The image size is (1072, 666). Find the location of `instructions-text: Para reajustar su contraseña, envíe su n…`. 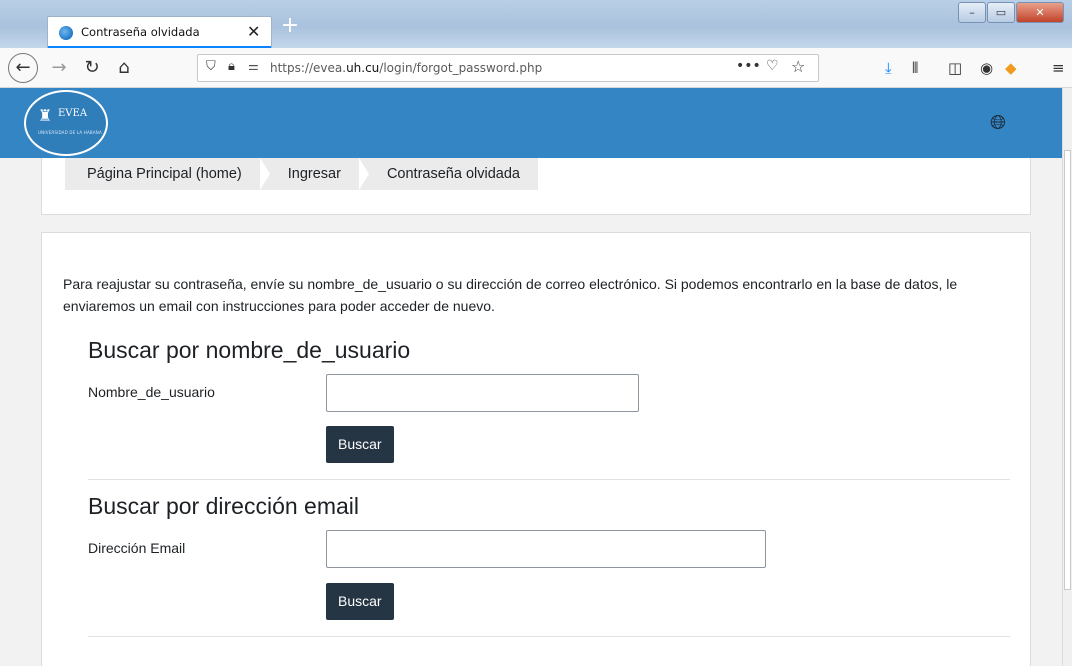

instructions-text: Para reajustar su contraseña, envíe su n… is located at coordinates (510, 295).